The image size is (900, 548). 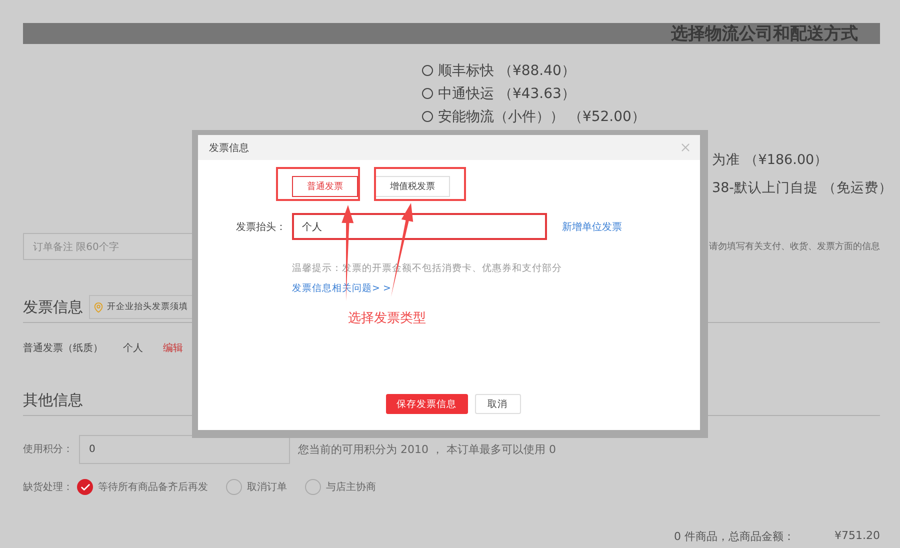 What do you see at coordinates (507, 93) in the screenshot?
I see `shipping-option: 中通快运 （¥43.63）` at bounding box center [507, 93].